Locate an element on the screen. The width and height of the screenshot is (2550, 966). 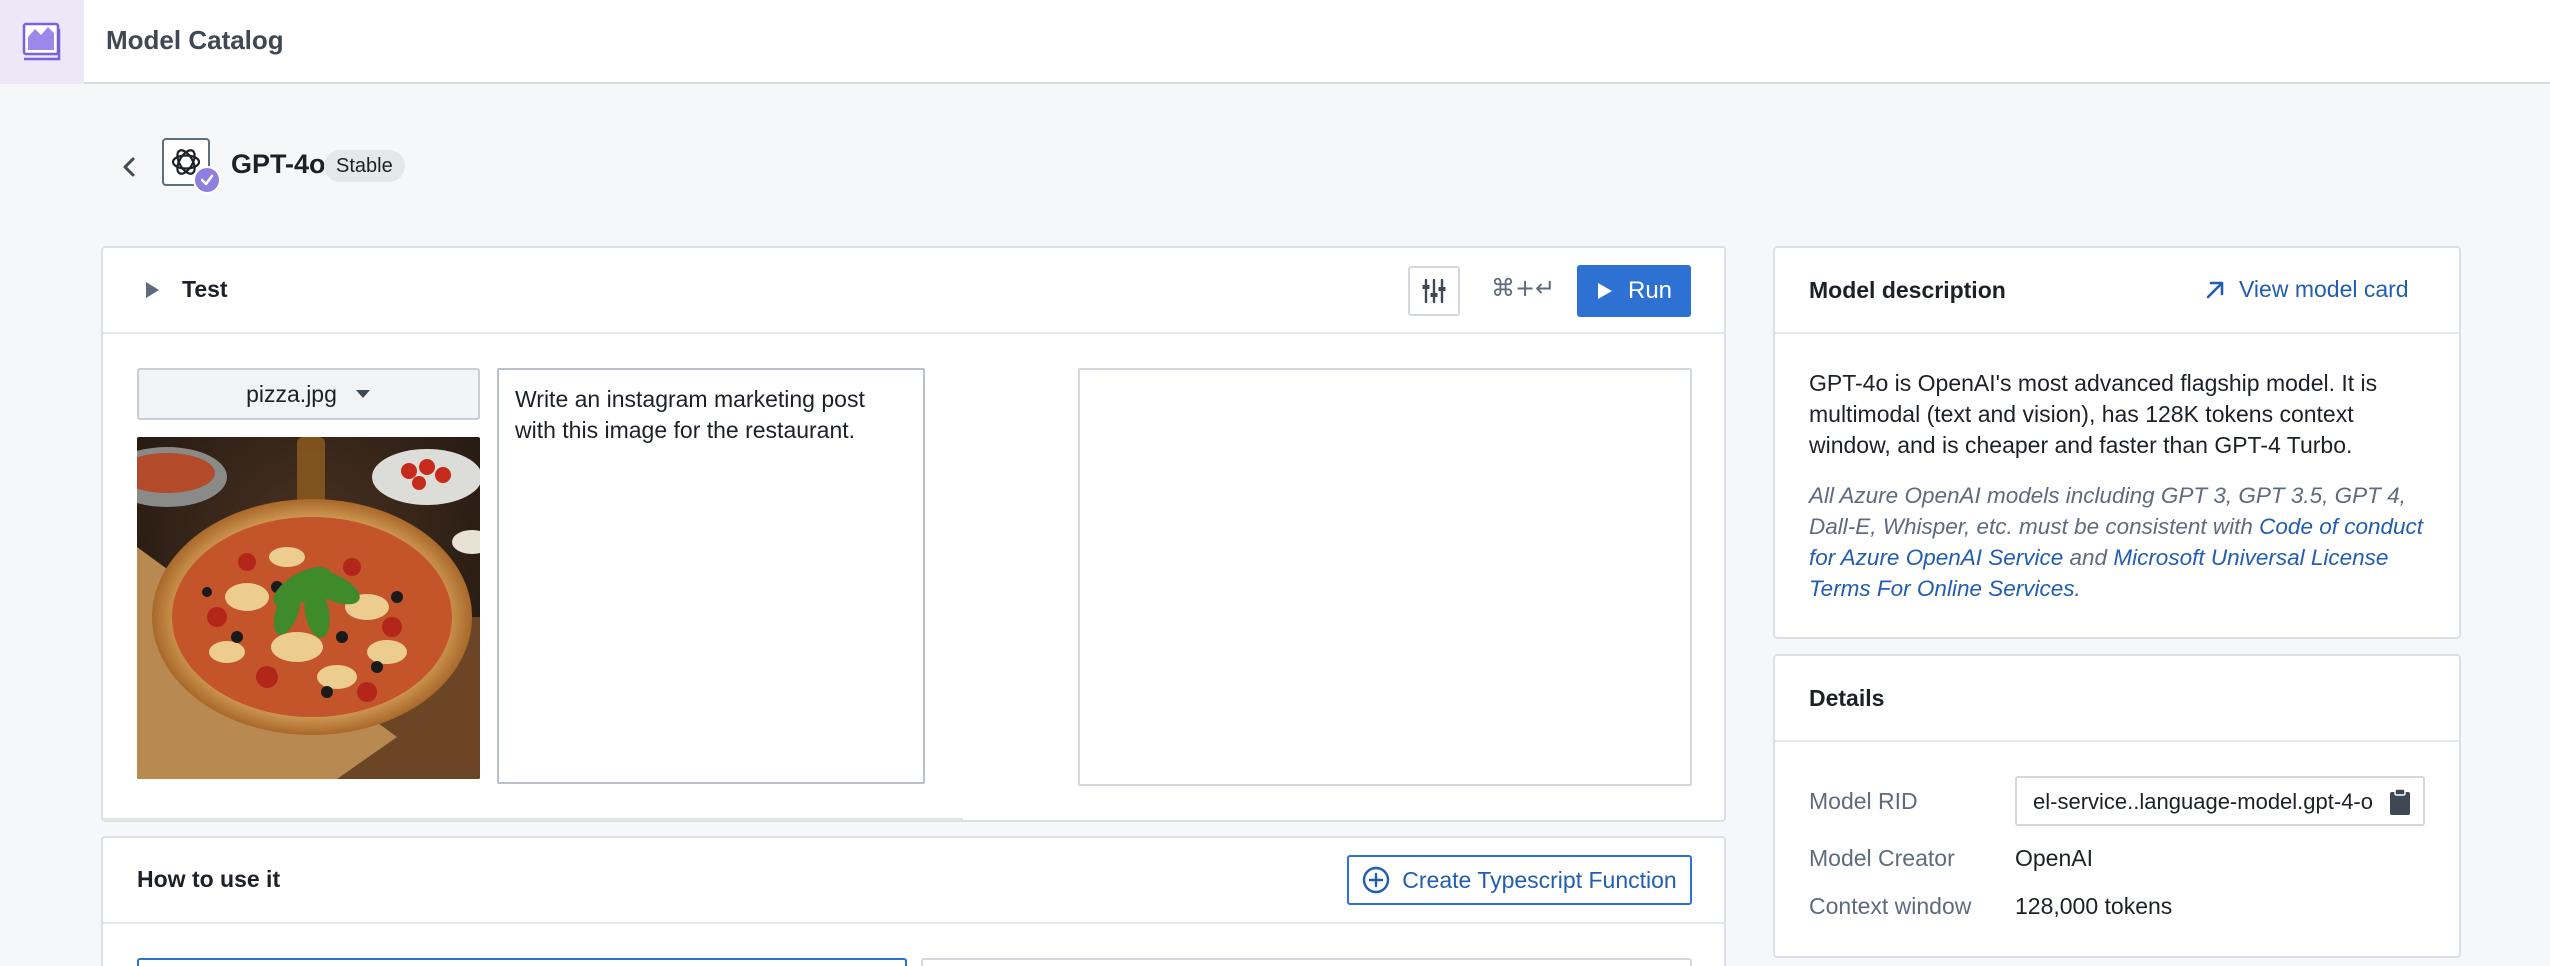
settings-sliders-button is located at coordinates (1434, 291).